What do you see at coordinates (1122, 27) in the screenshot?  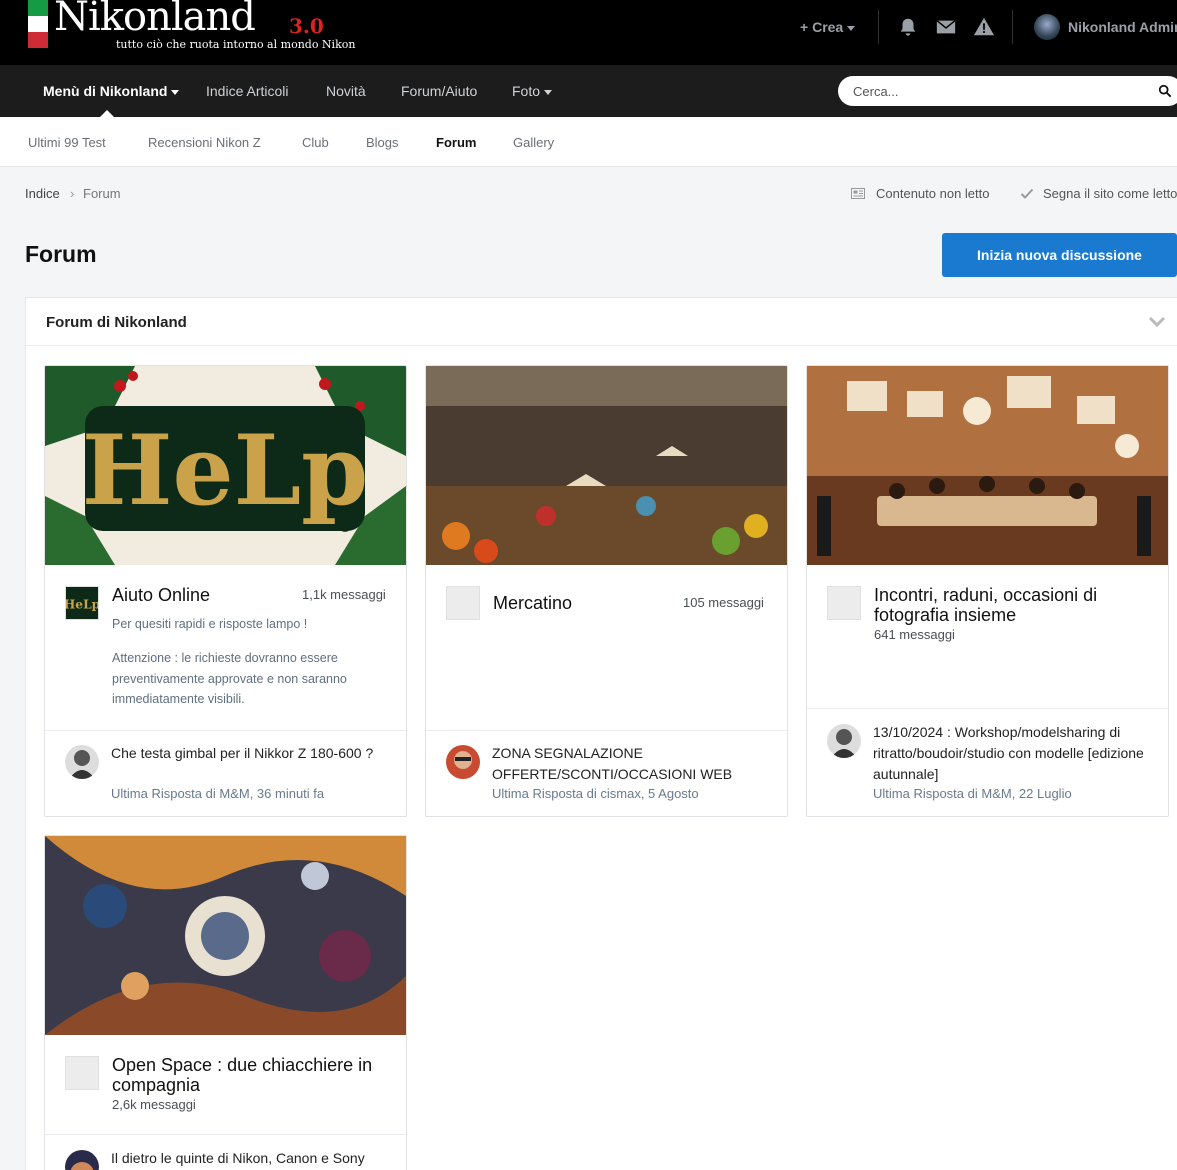 I see `user-menu: Nikonland Admin` at bounding box center [1122, 27].